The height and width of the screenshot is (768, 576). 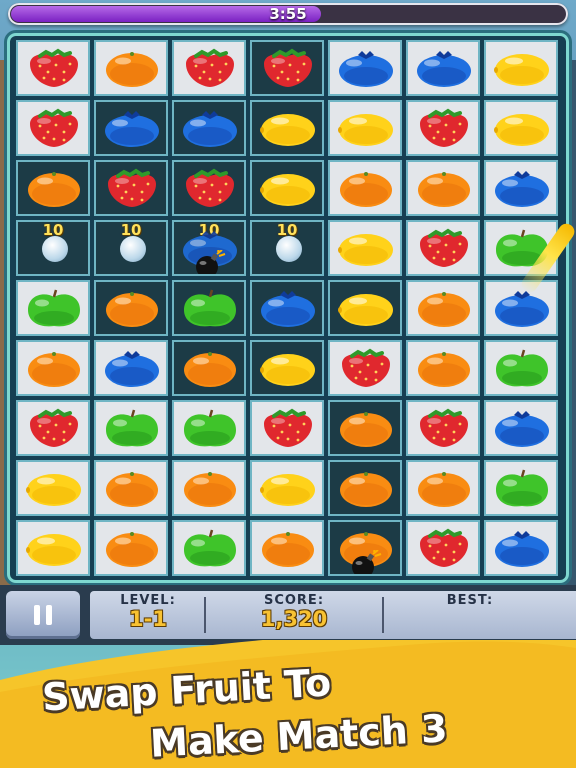 I want to click on level-label: LEVEL:, so click(x=148, y=600).